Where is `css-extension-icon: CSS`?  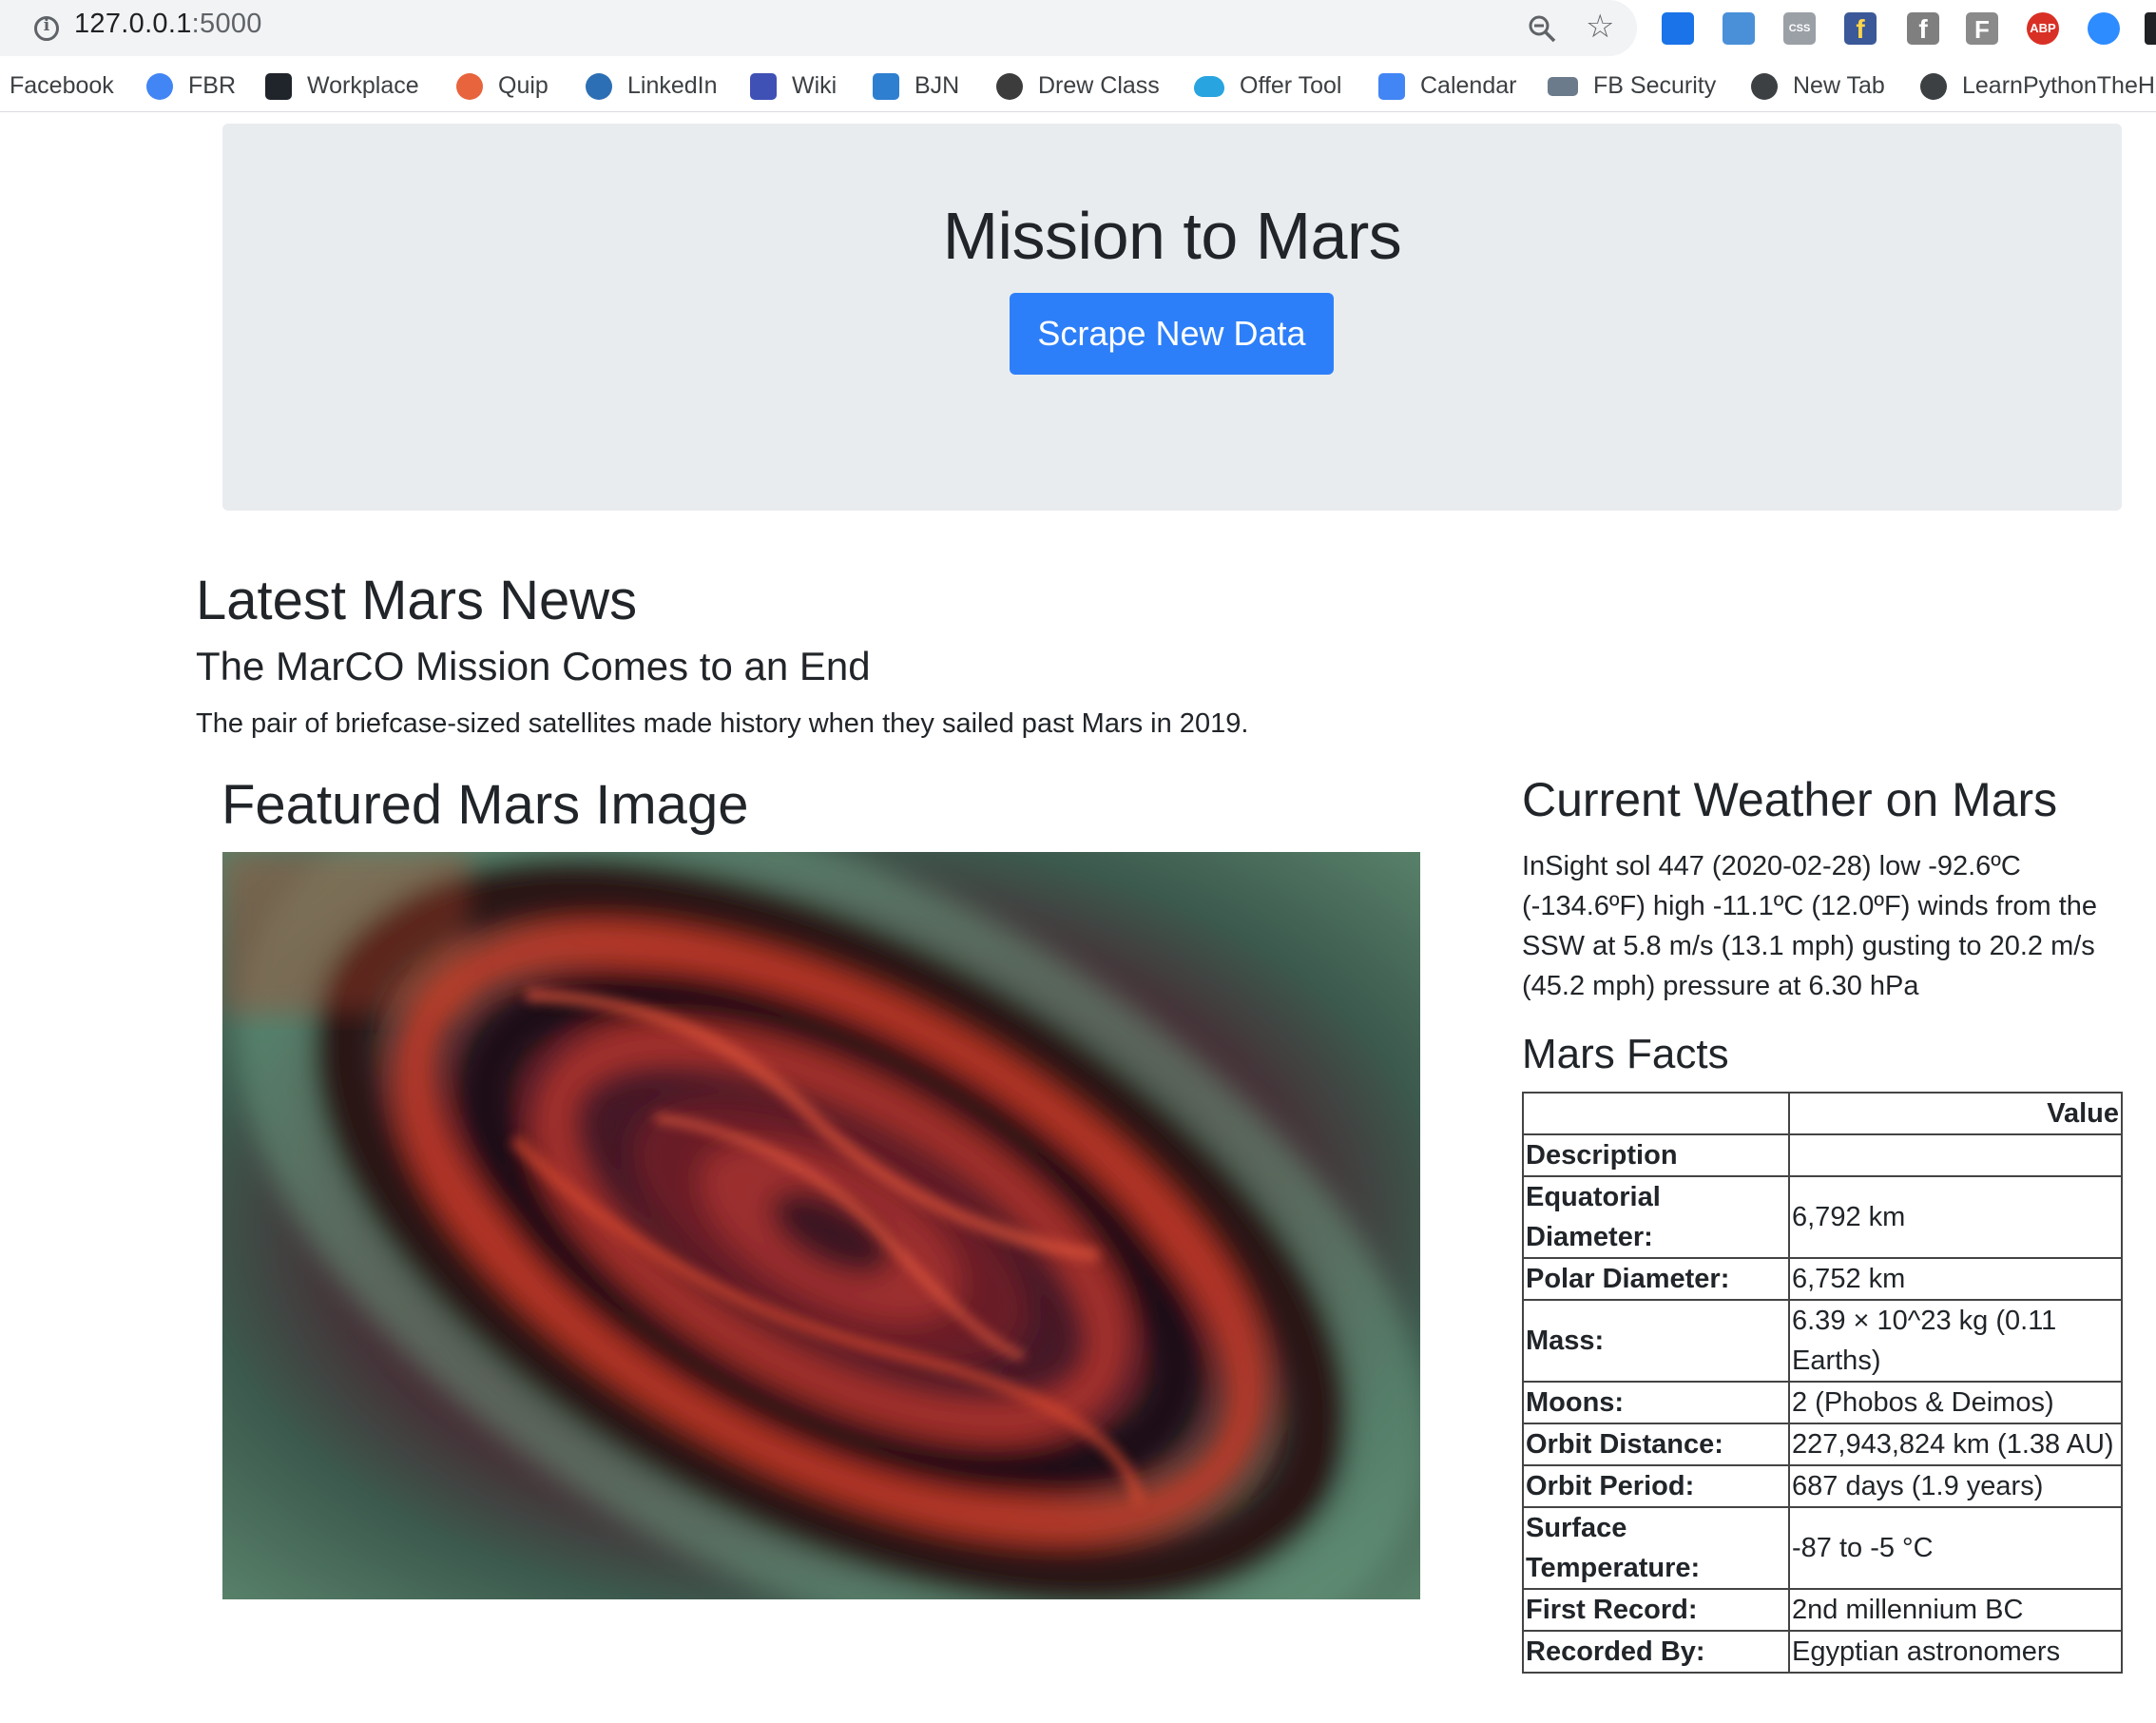 css-extension-icon: CSS is located at coordinates (1799, 29).